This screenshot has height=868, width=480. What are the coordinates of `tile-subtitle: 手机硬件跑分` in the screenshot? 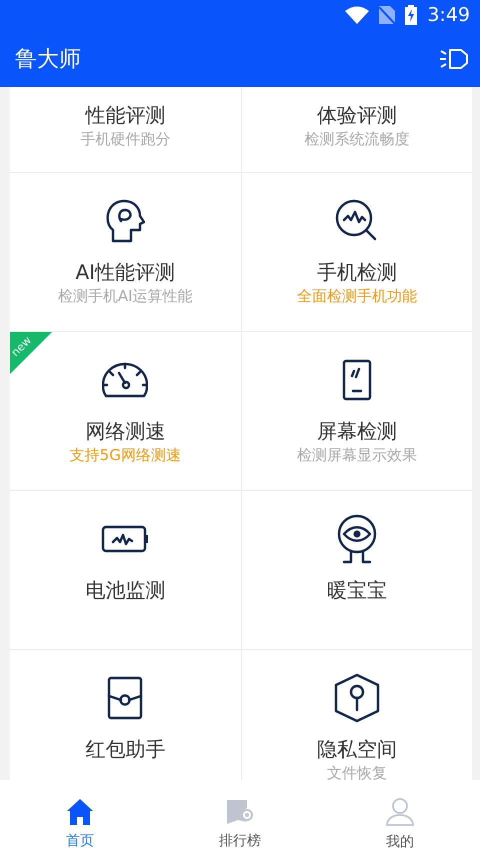 It's located at (125, 139).